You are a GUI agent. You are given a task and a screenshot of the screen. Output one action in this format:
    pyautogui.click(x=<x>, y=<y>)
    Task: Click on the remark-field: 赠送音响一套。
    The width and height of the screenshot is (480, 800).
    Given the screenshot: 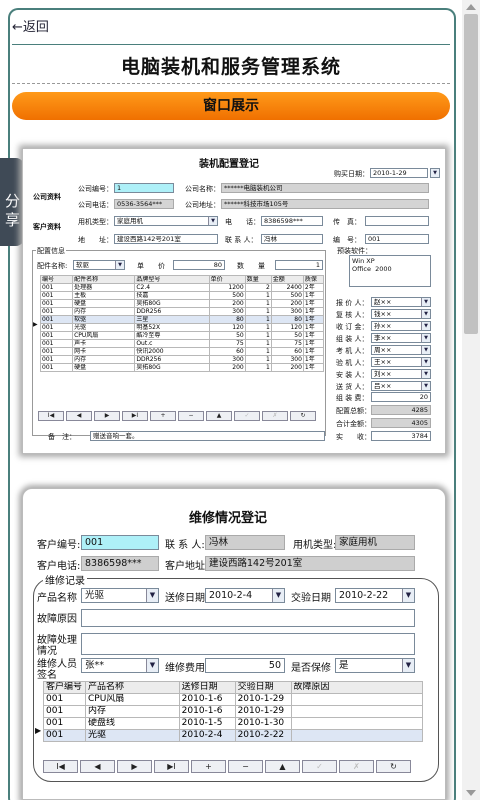 What is the action you would take?
    pyautogui.click(x=207, y=436)
    